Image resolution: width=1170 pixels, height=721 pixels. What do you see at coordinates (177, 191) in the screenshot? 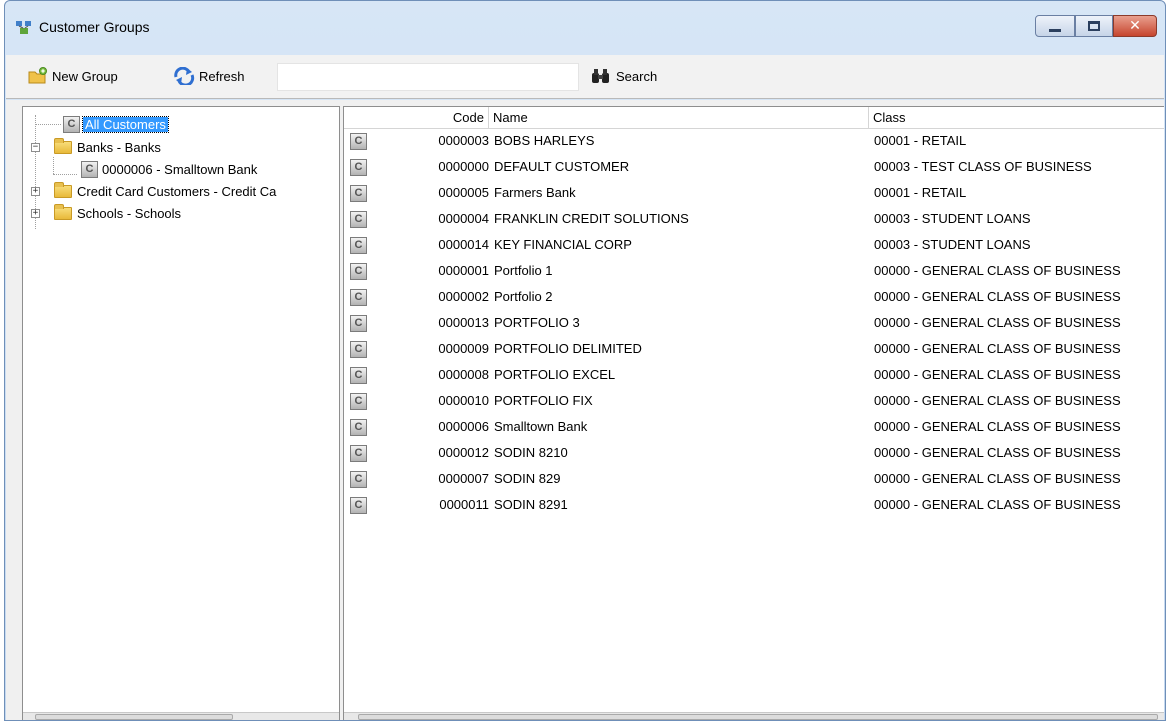
I see `tree-item-label: Credit Card Customers - Credit Ca` at bounding box center [177, 191].